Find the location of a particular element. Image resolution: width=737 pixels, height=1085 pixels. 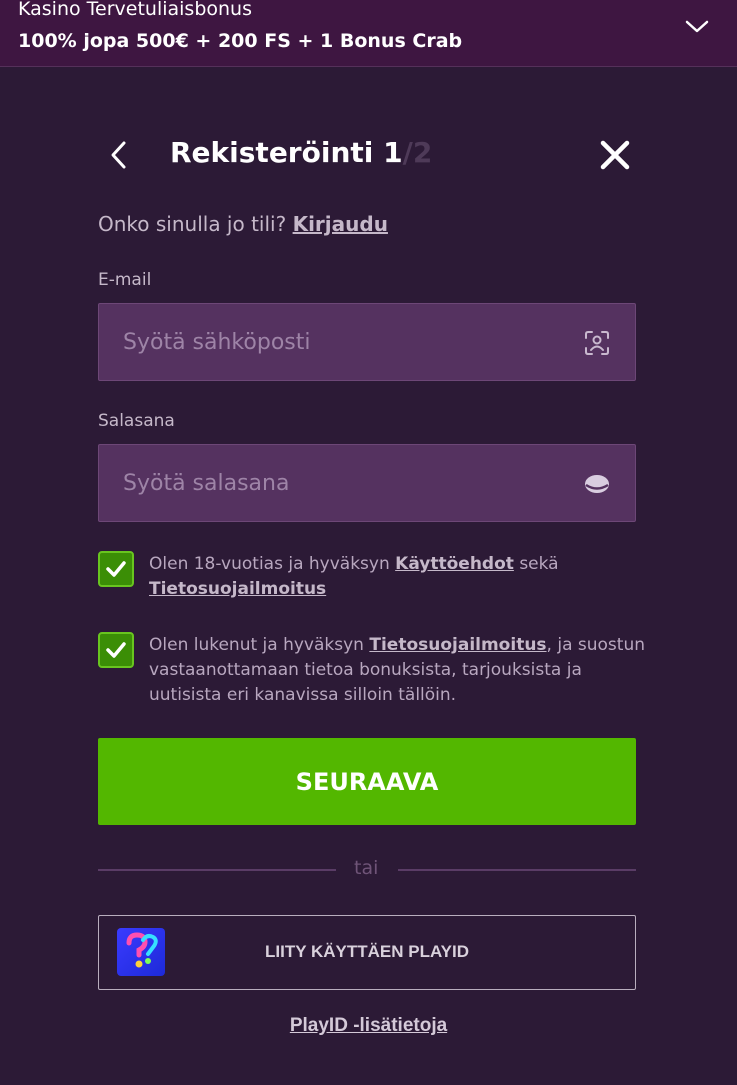

playid-button-label: LIITY KÄYTTÄEN PLAYID is located at coordinates (367, 951).